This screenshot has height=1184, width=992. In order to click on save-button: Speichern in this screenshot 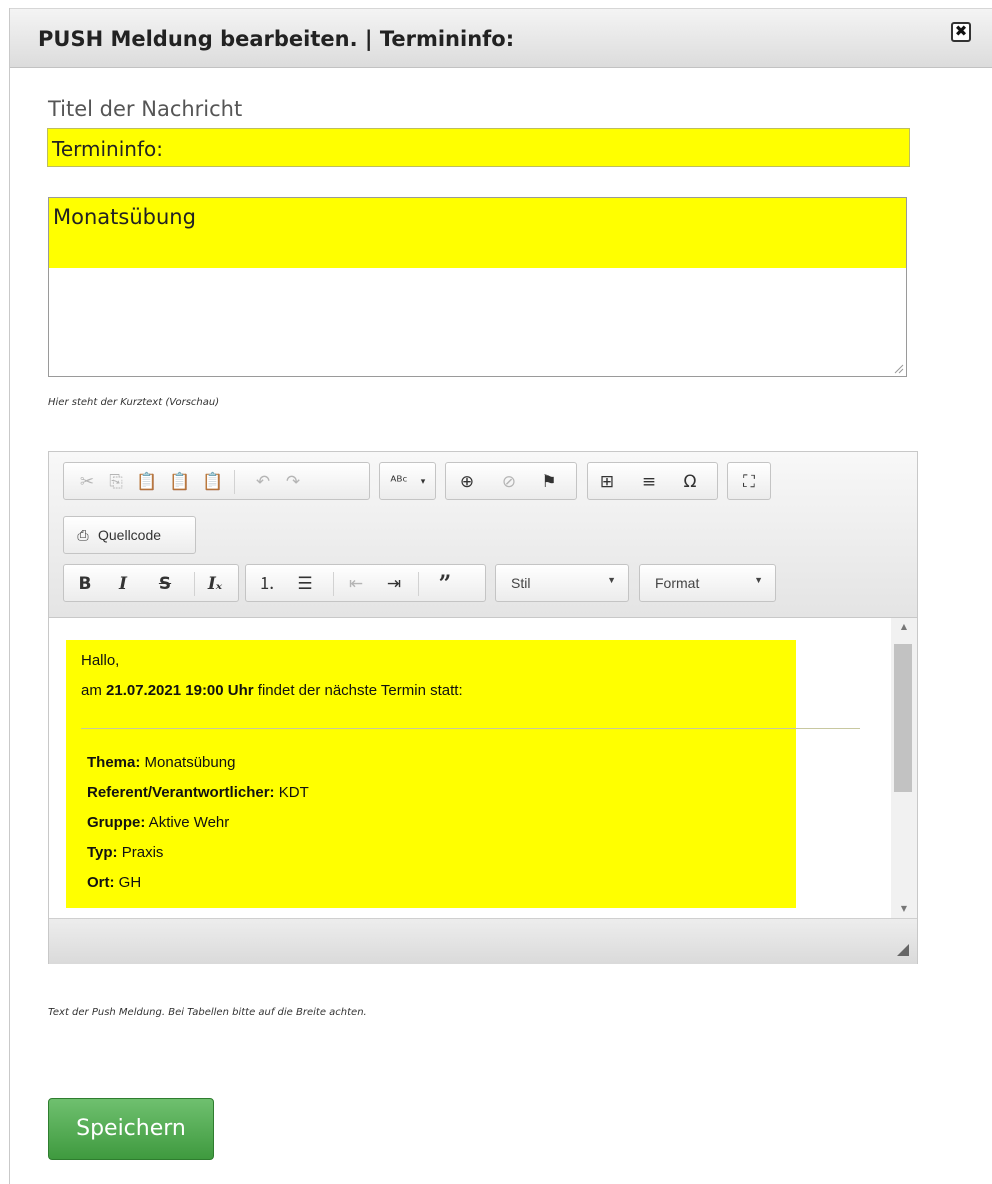, I will do `click(131, 1129)`.